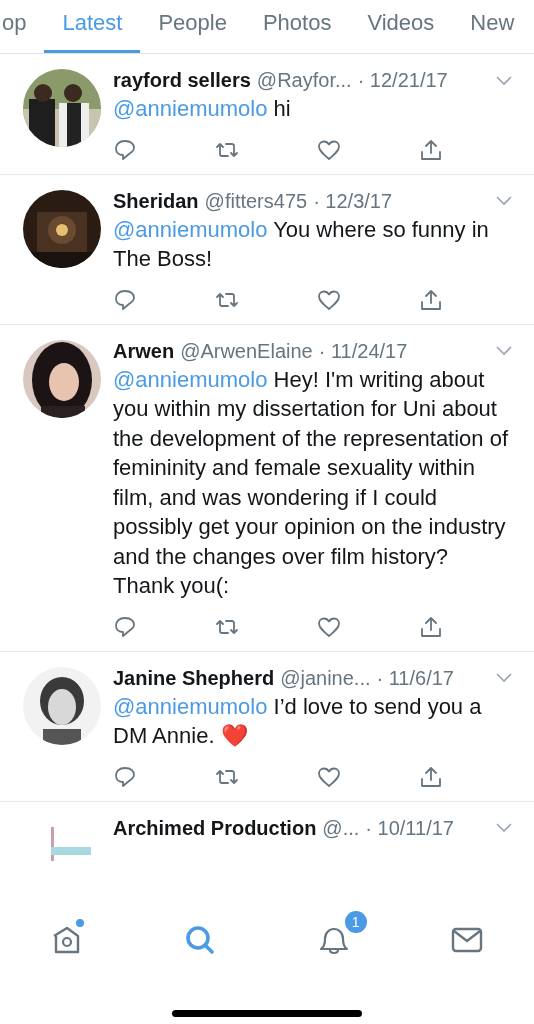  I want to click on tab: People, so click(192, 26).